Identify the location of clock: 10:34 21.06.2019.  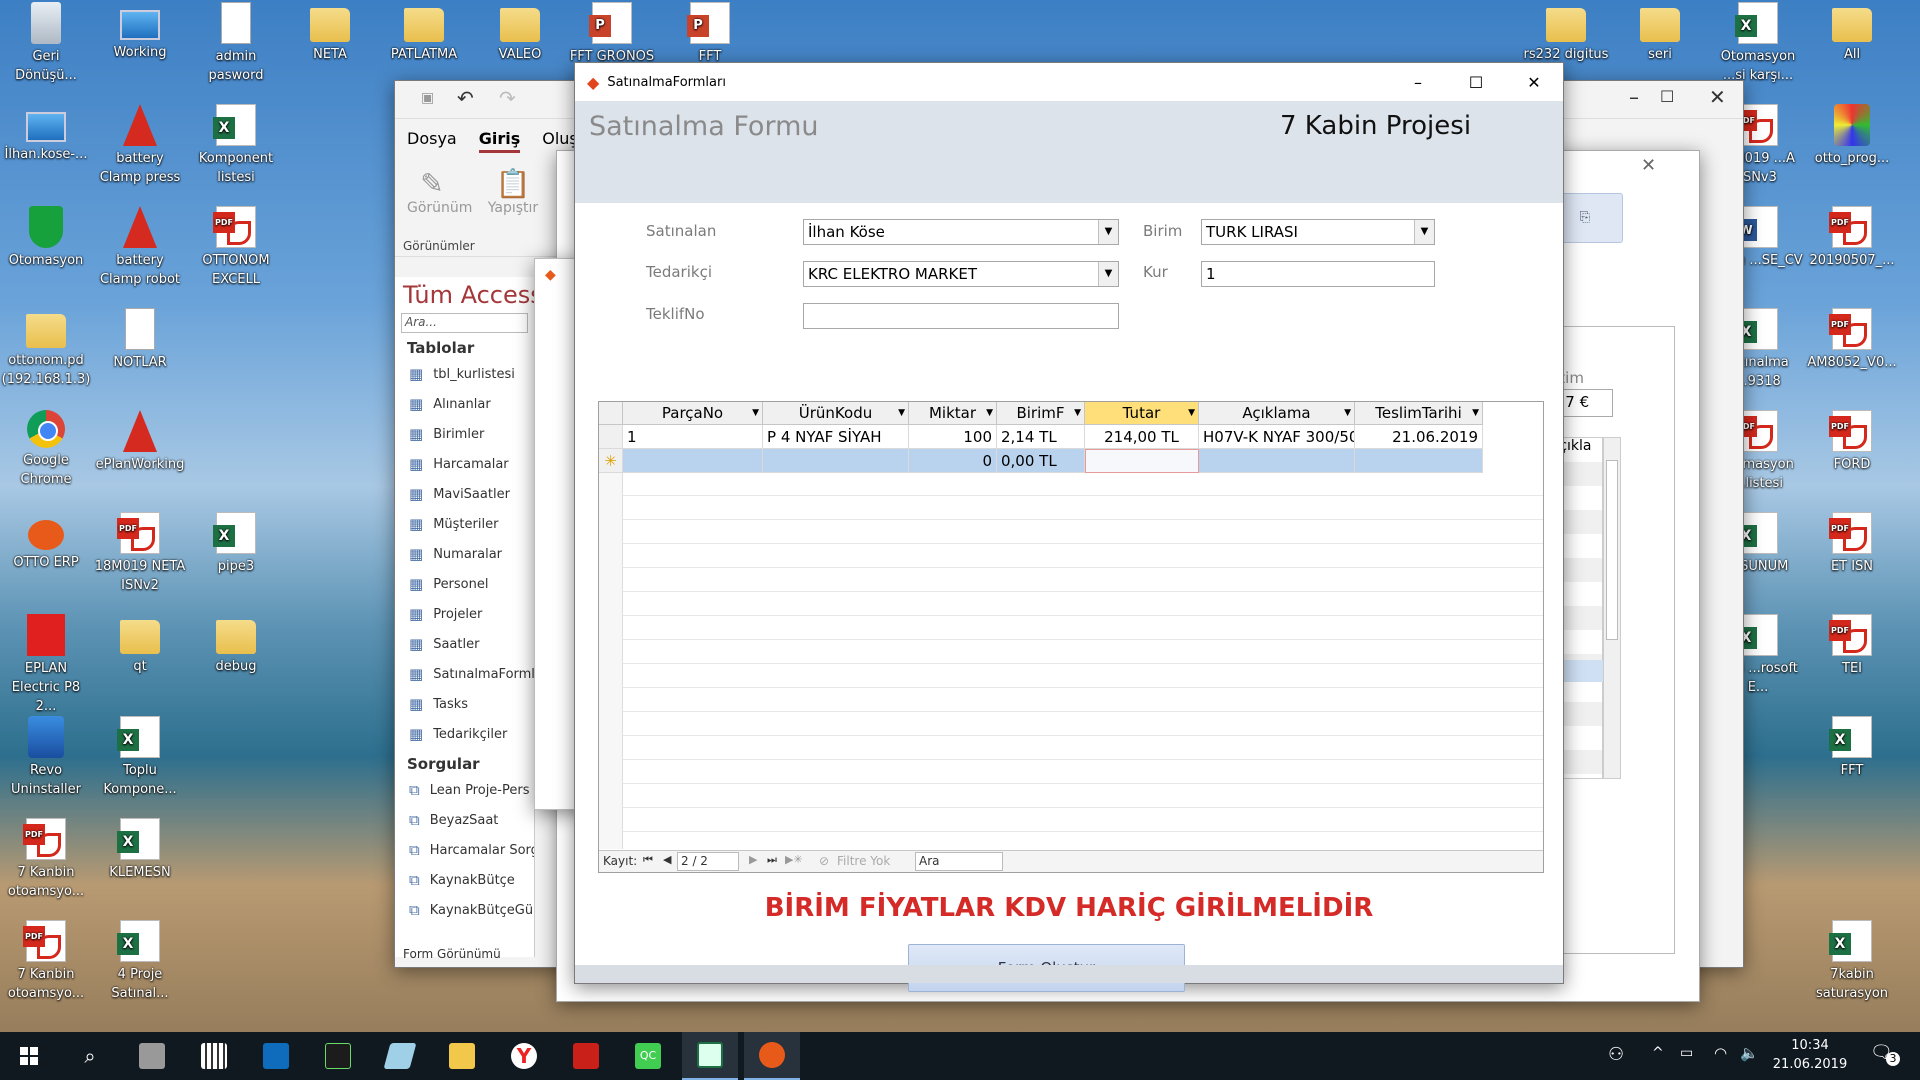
(1810, 1055).